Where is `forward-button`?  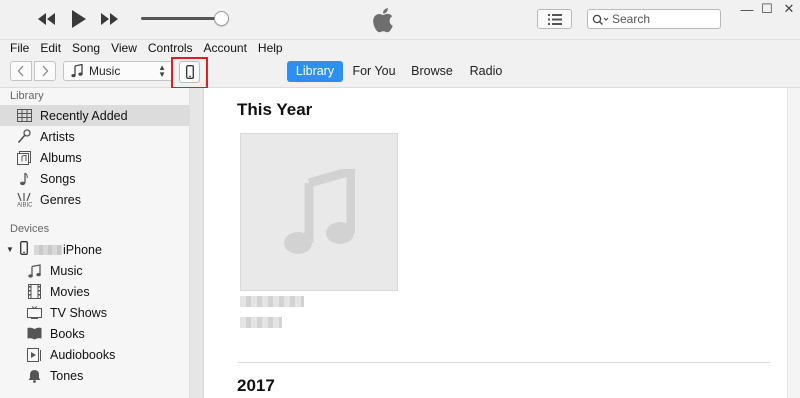
forward-button is located at coordinates (45, 71).